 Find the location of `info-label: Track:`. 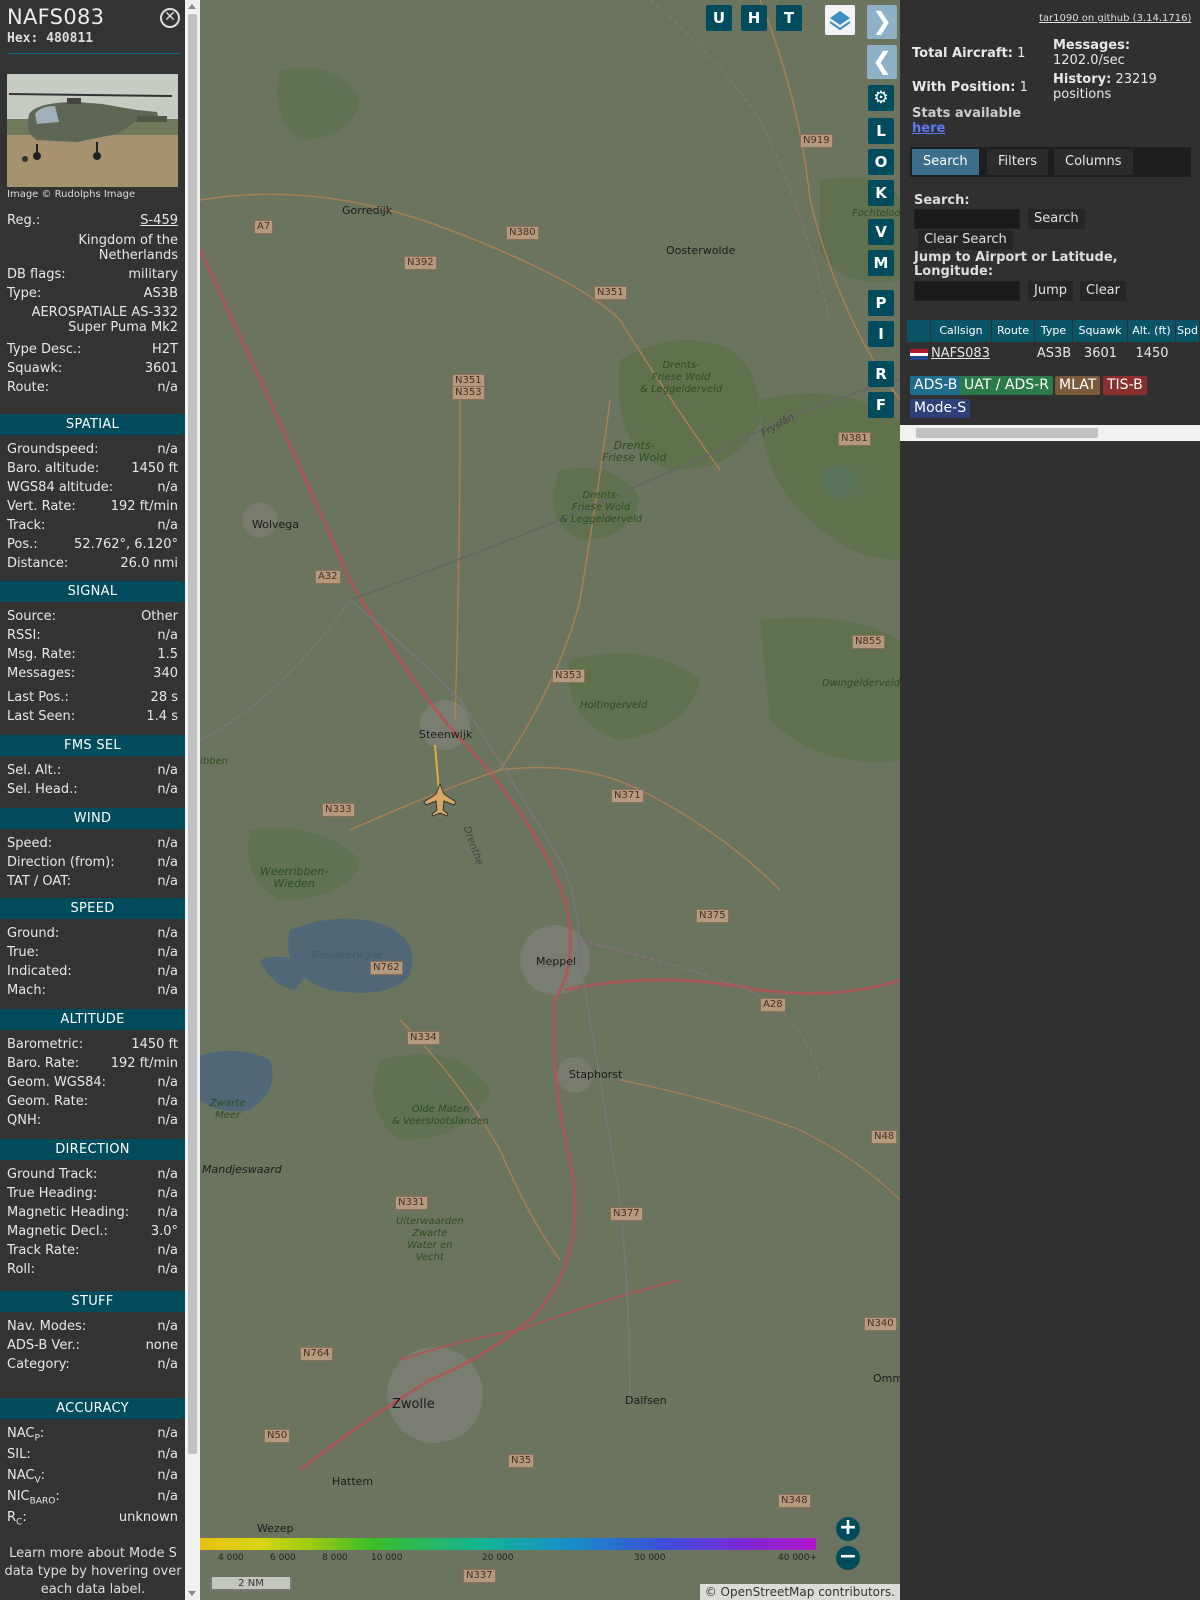

info-label: Track: is located at coordinates (26, 527).